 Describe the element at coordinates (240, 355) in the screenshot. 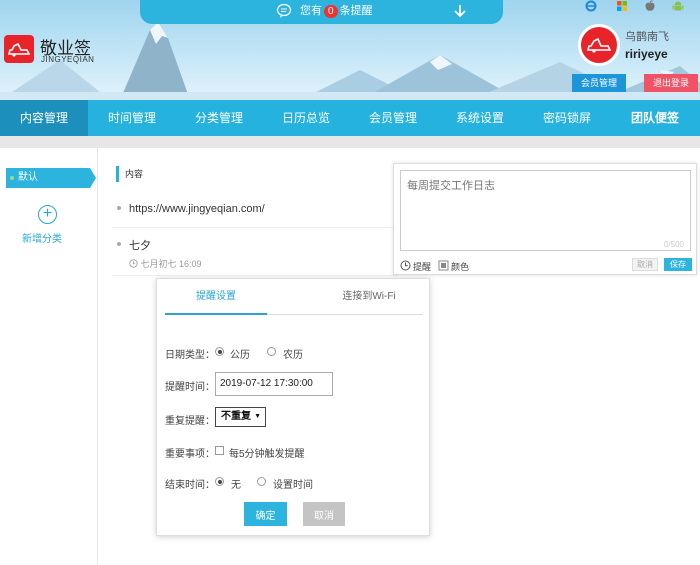

I see `radio-solar-label: 公历` at that location.